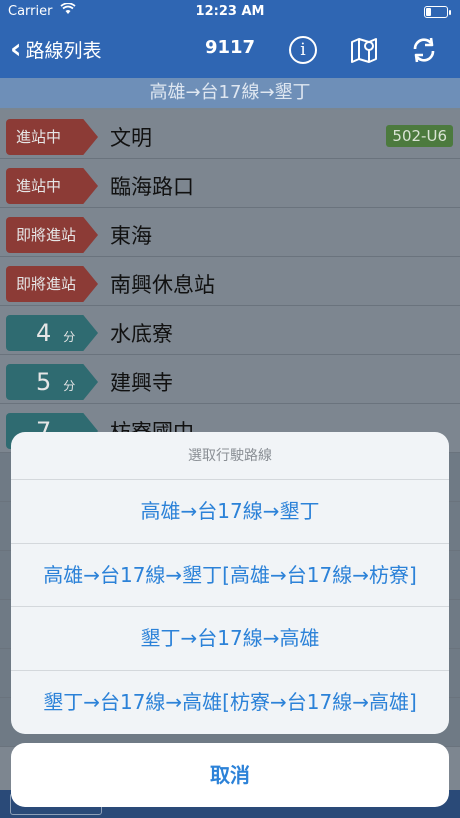 The width and height of the screenshot is (460, 818). Describe the element at coordinates (230, 379) in the screenshot. I see `list-item: 5分 建興寺` at that location.